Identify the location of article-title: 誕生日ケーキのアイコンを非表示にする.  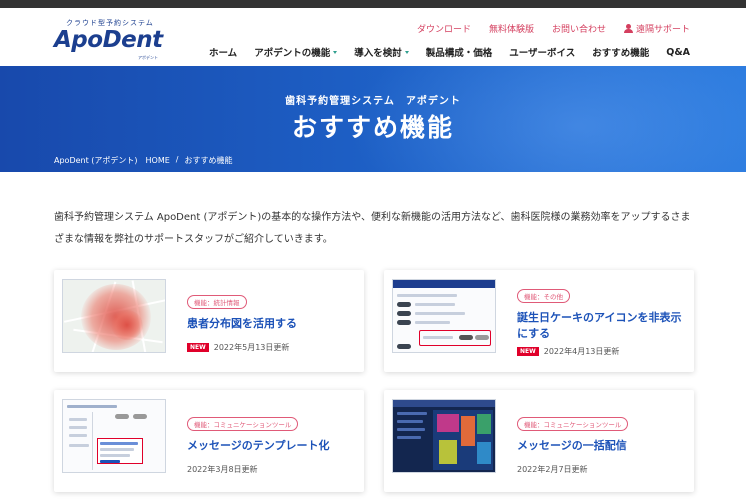
(601, 326).